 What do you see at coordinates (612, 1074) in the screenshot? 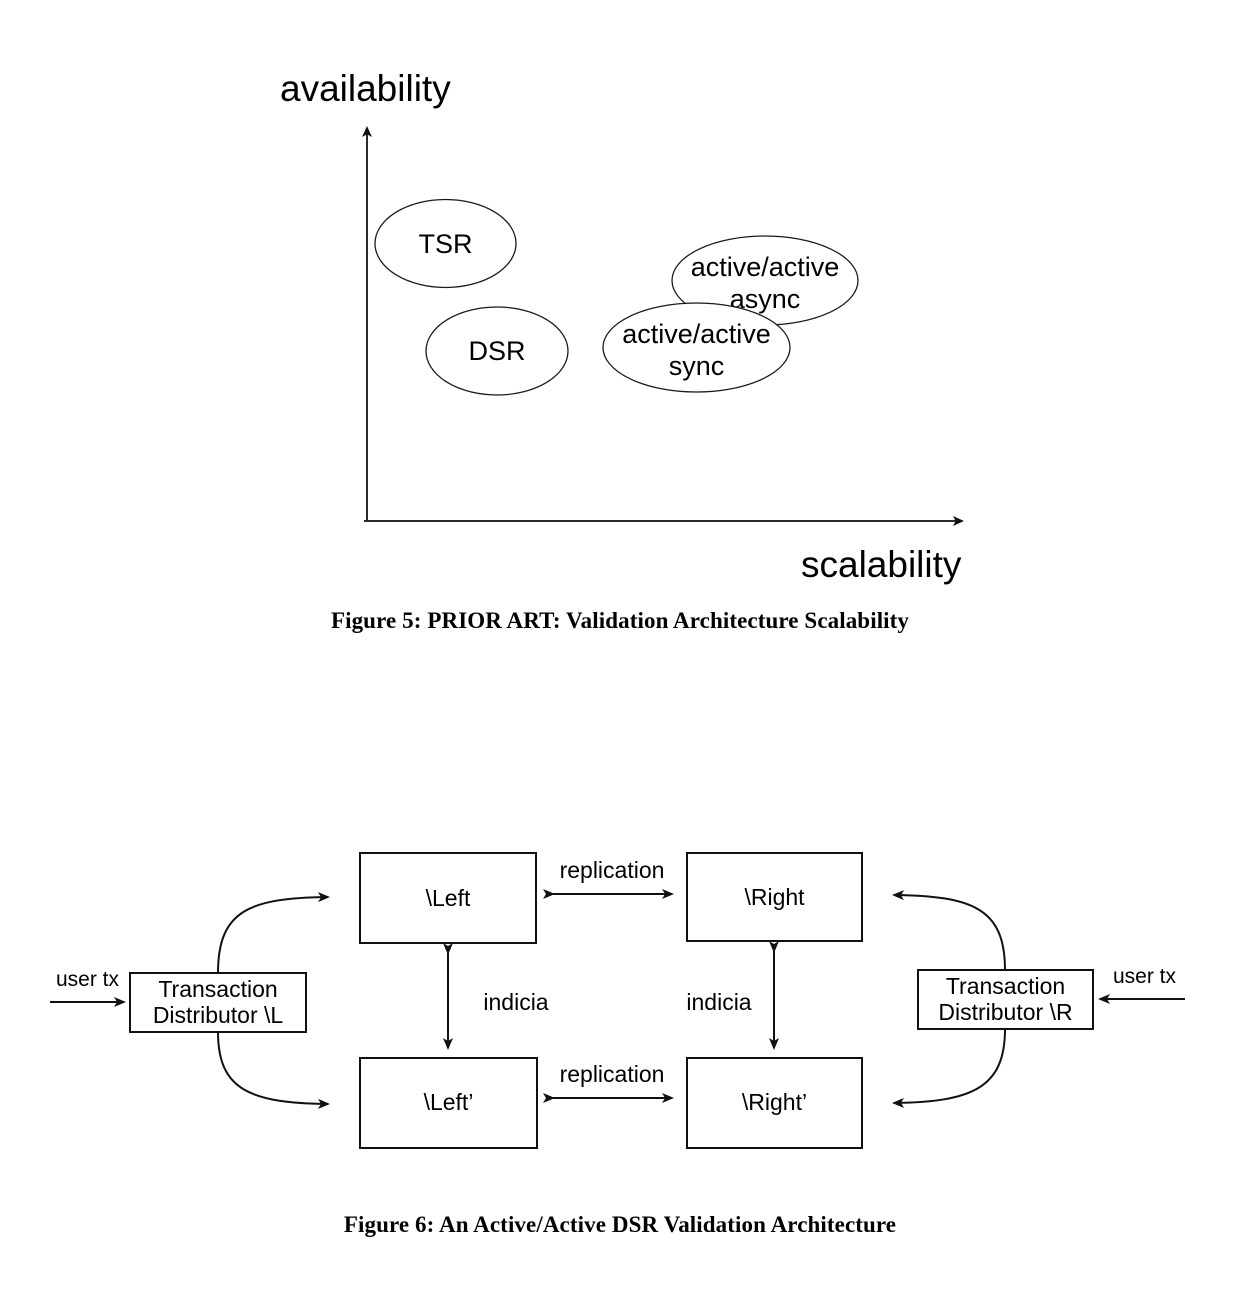
I see `replication-bottom-label: replication` at bounding box center [612, 1074].